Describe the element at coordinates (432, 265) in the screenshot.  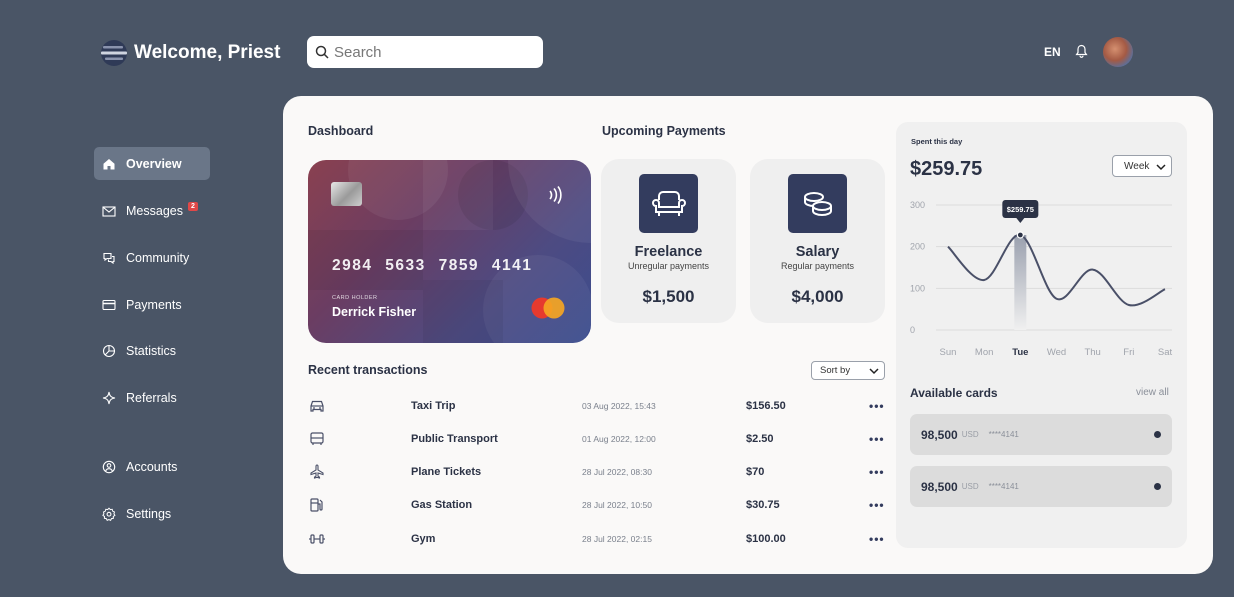
I see `card-number: 2984 5633 7859 4141` at that location.